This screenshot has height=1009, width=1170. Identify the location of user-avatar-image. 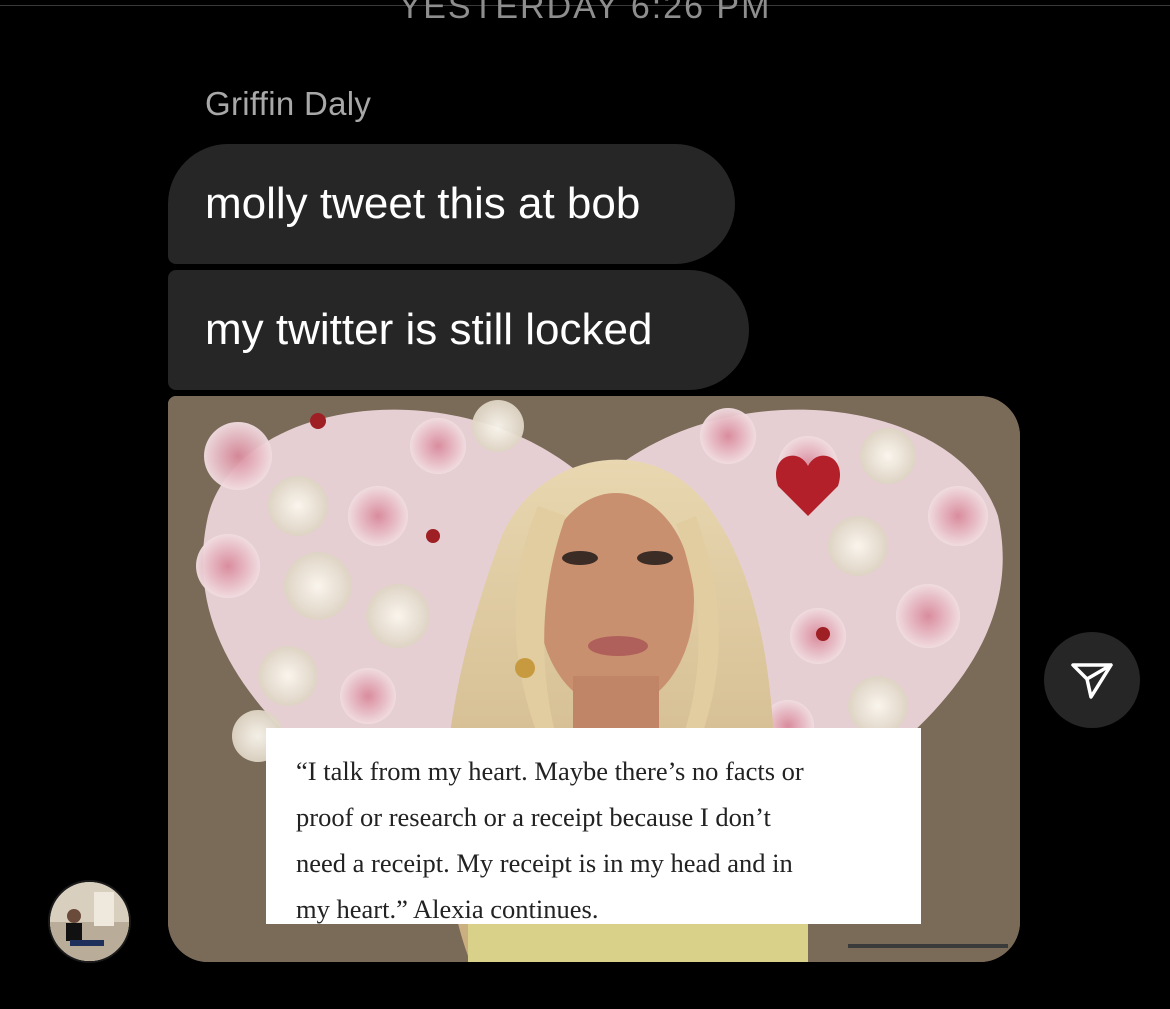
(89, 921).